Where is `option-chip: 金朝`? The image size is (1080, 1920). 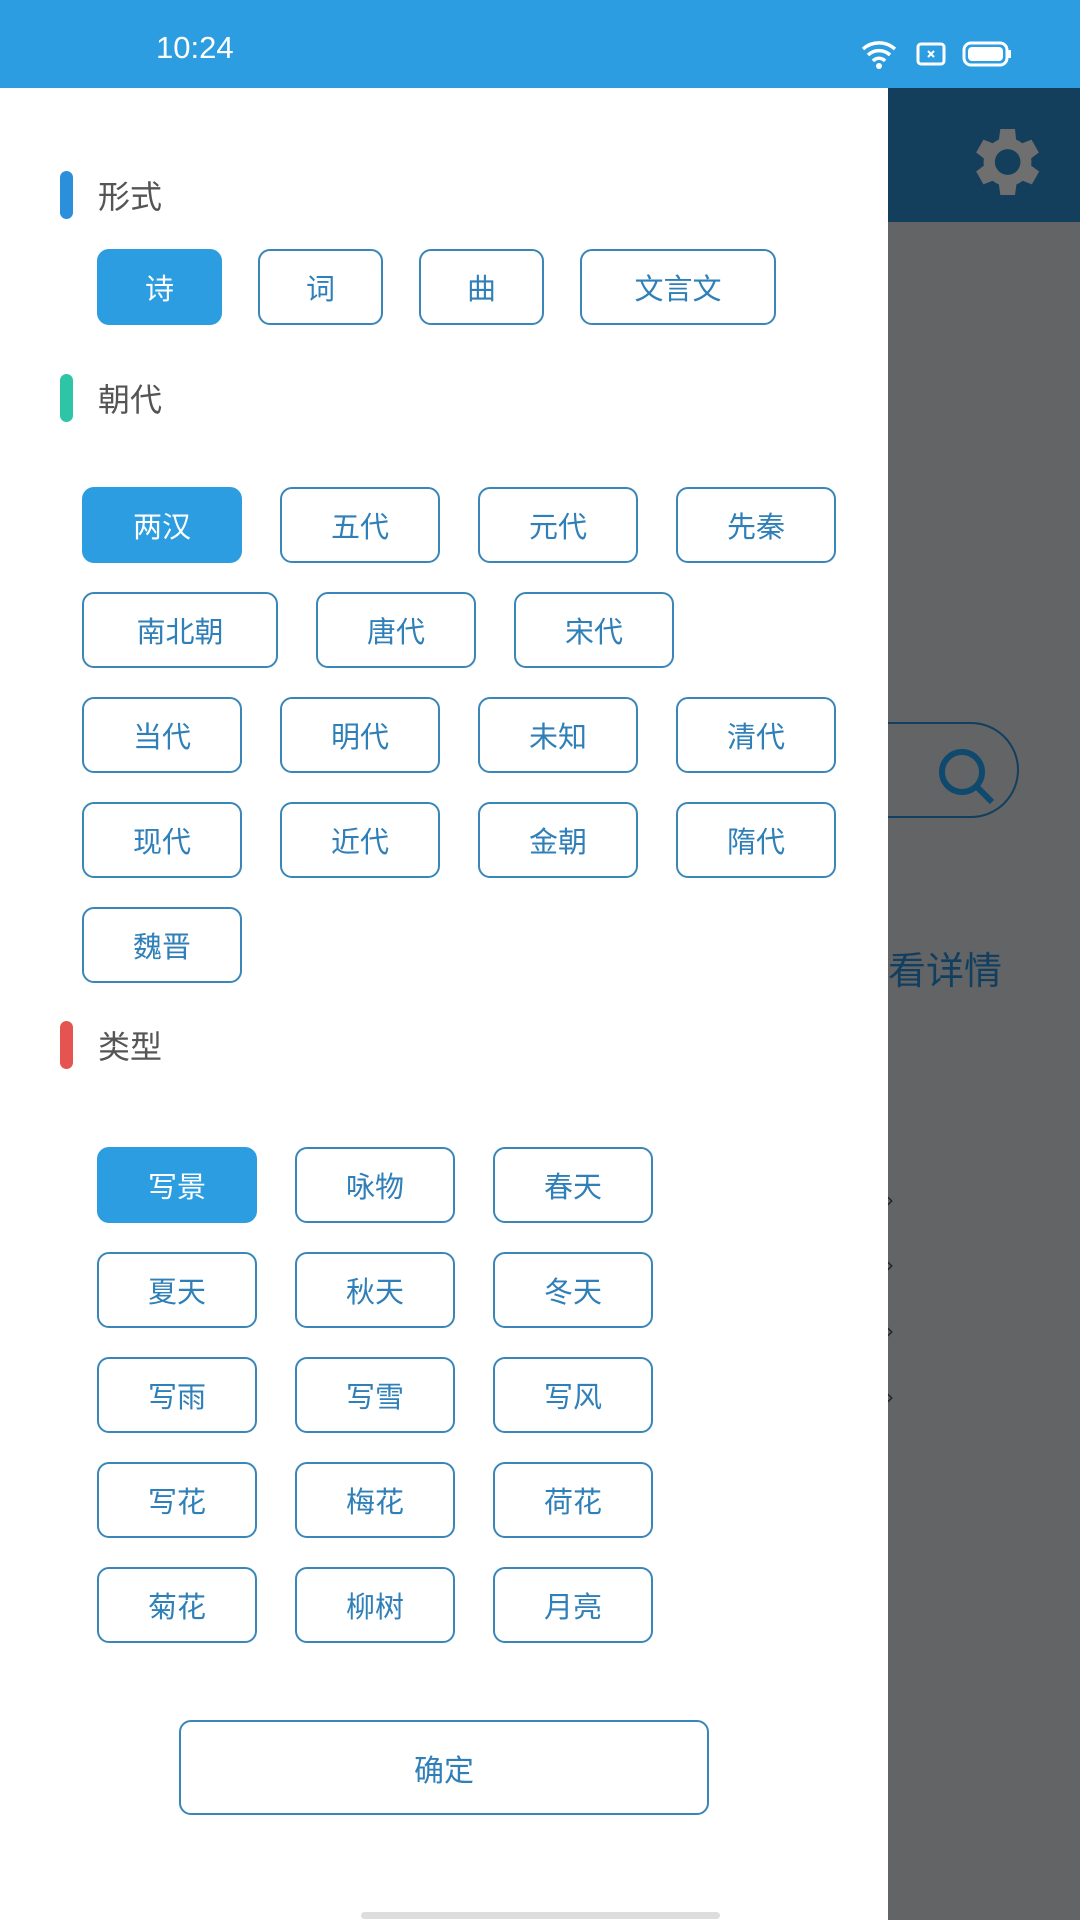 option-chip: 金朝 is located at coordinates (558, 840).